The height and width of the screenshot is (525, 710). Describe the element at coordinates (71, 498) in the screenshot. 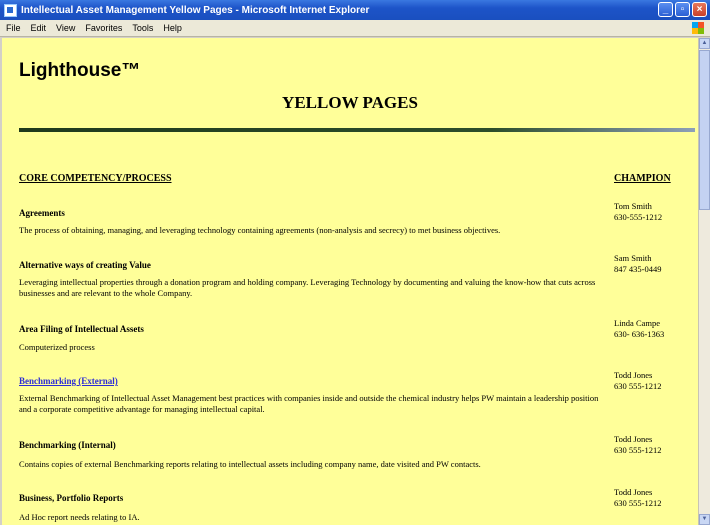

I see `entry-title-business-portfolio: Business, Portfolio Reports` at that location.